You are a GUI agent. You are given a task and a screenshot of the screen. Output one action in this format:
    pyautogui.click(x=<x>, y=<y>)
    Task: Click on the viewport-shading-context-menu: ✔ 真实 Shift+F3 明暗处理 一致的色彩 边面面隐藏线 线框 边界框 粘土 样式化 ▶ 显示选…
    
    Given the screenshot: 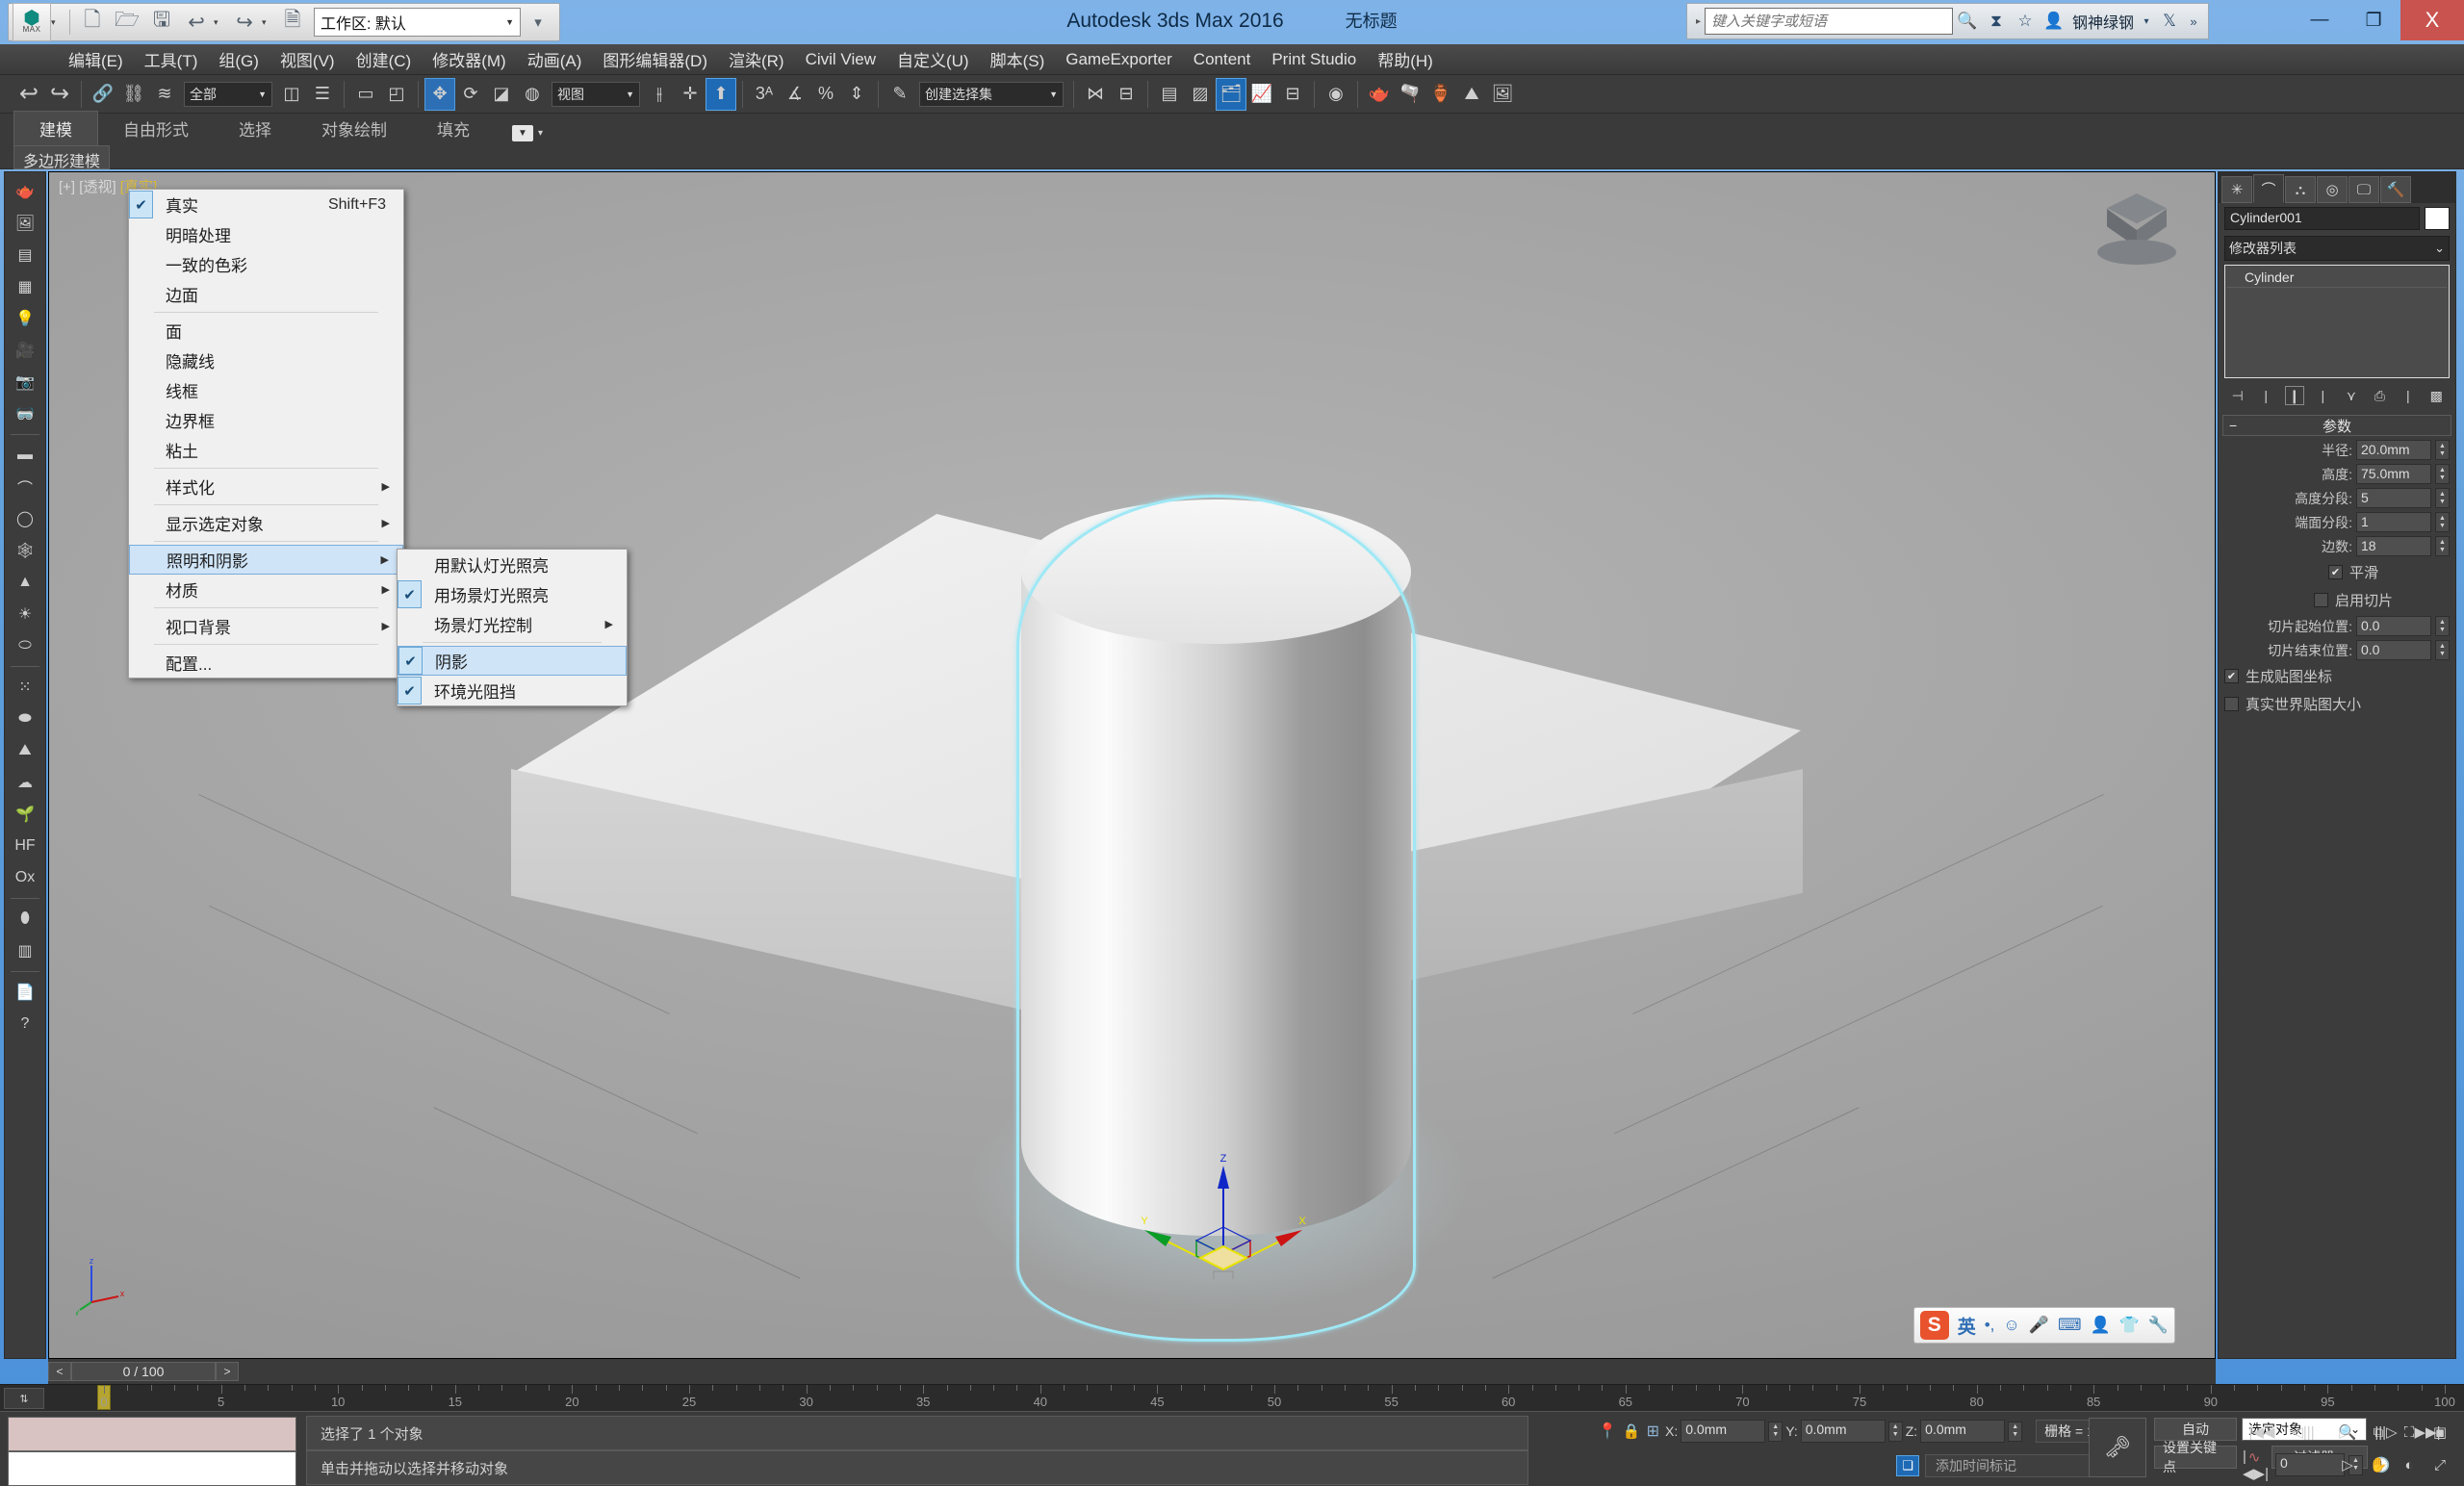 What is the action you would take?
    pyautogui.click(x=266, y=434)
    